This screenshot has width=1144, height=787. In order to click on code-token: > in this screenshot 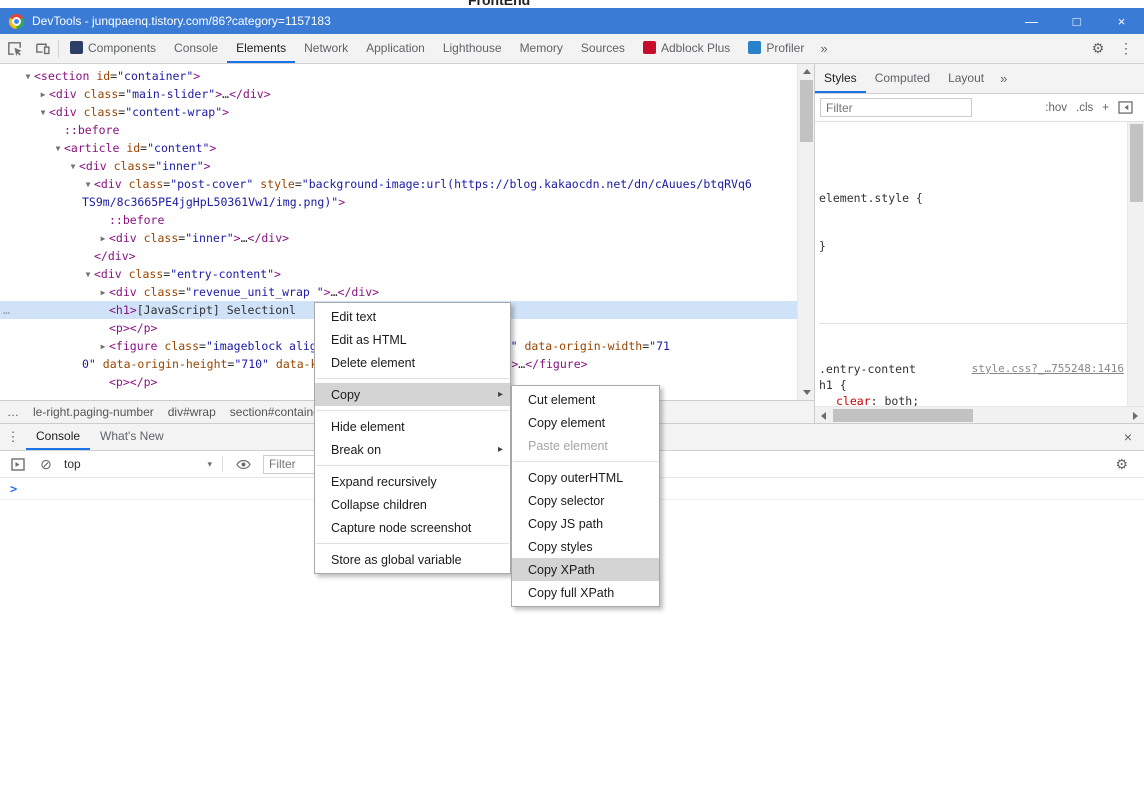, I will do `click(237, 238)`.